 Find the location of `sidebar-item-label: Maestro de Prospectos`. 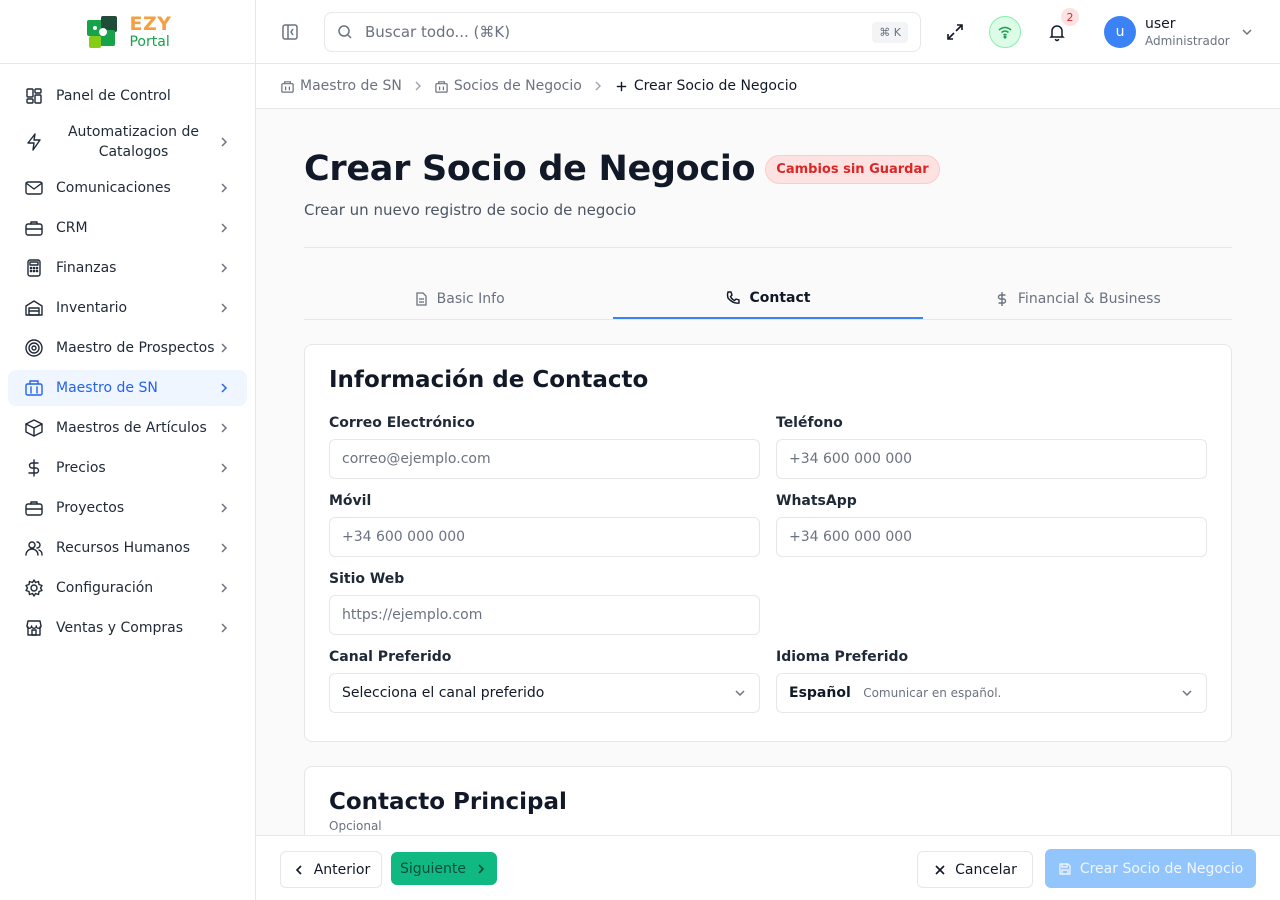

sidebar-item-label: Maestro de Prospectos is located at coordinates (135, 348).